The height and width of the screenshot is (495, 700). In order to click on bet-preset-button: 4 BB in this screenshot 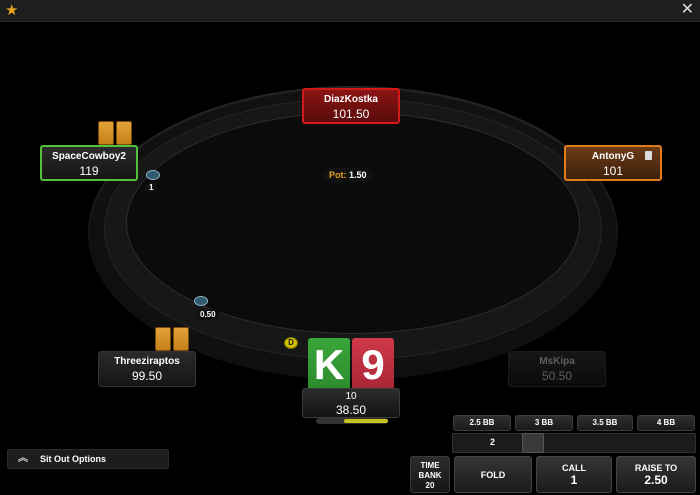, I will do `click(666, 423)`.